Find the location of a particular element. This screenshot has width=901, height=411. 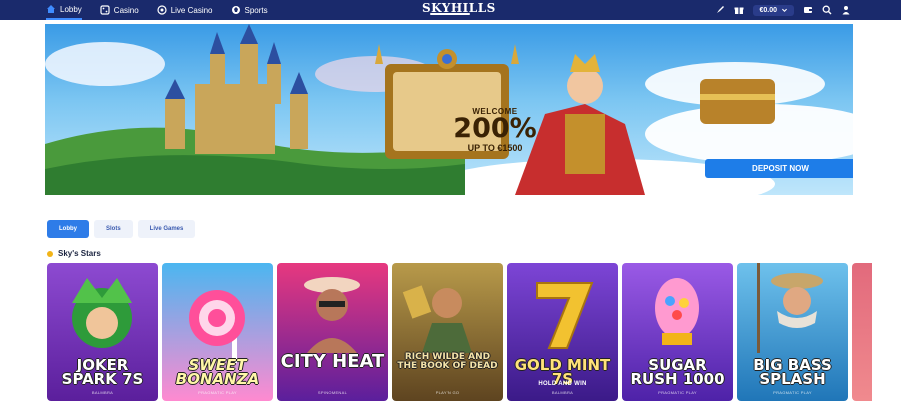

game-card-next-peek is located at coordinates (862, 332).